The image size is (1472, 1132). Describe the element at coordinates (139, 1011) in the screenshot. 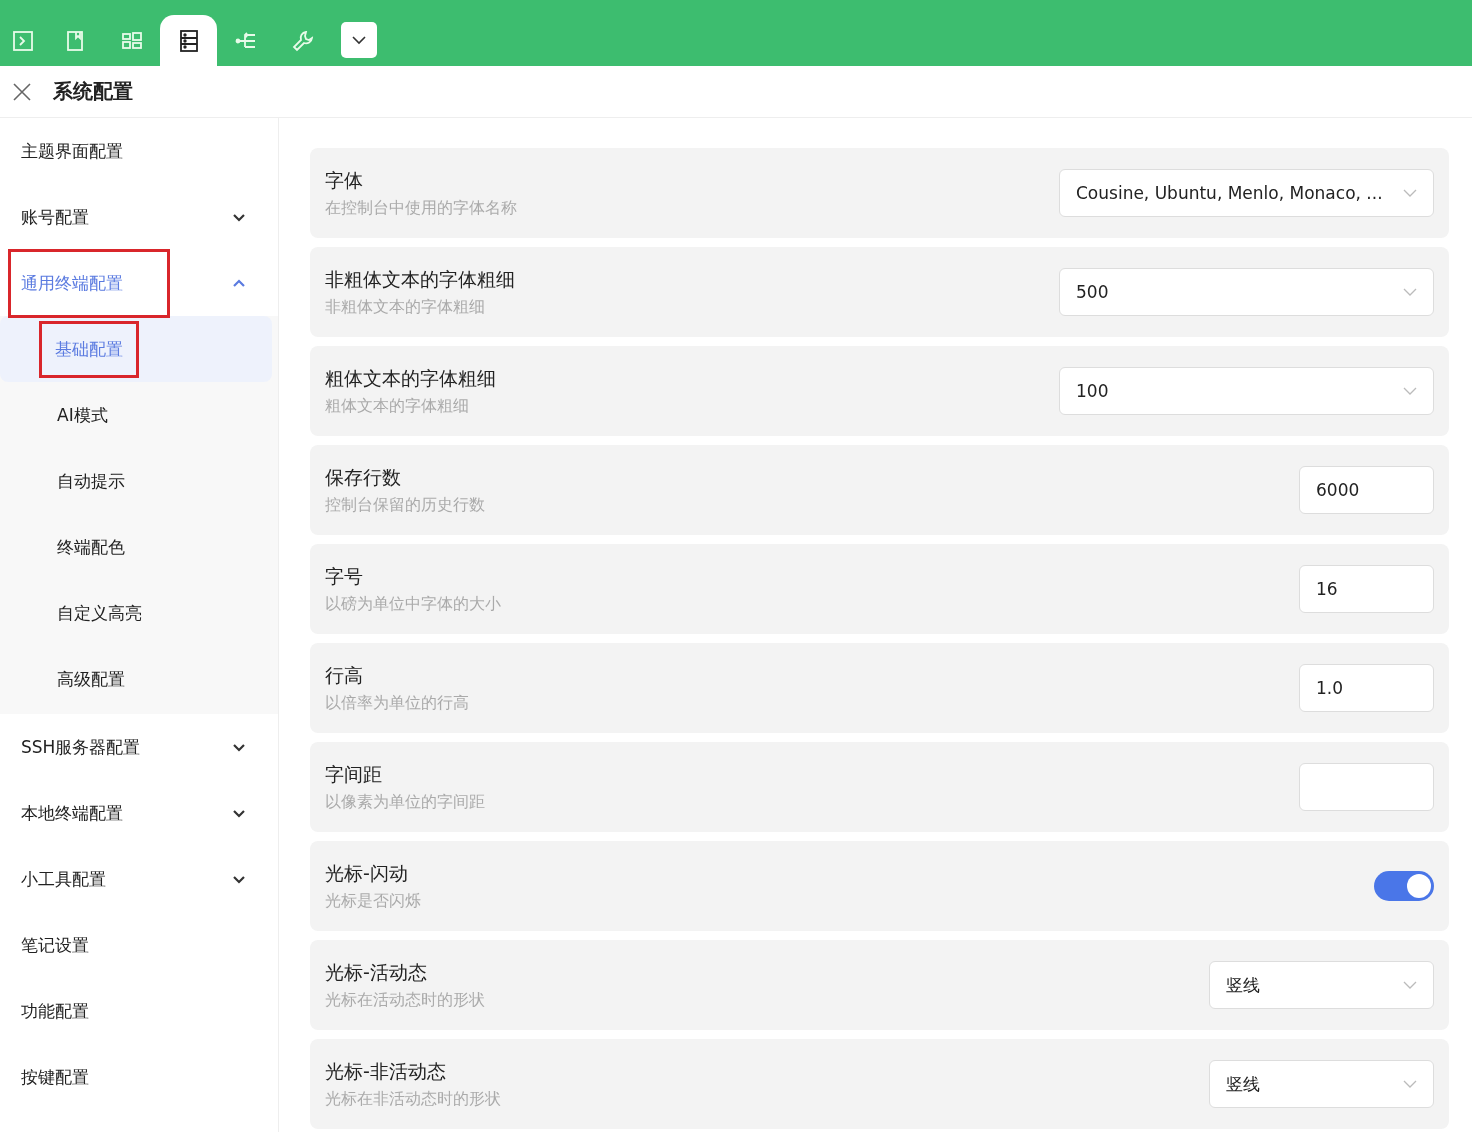

I see `sidebar-item: 功能配置` at that location.